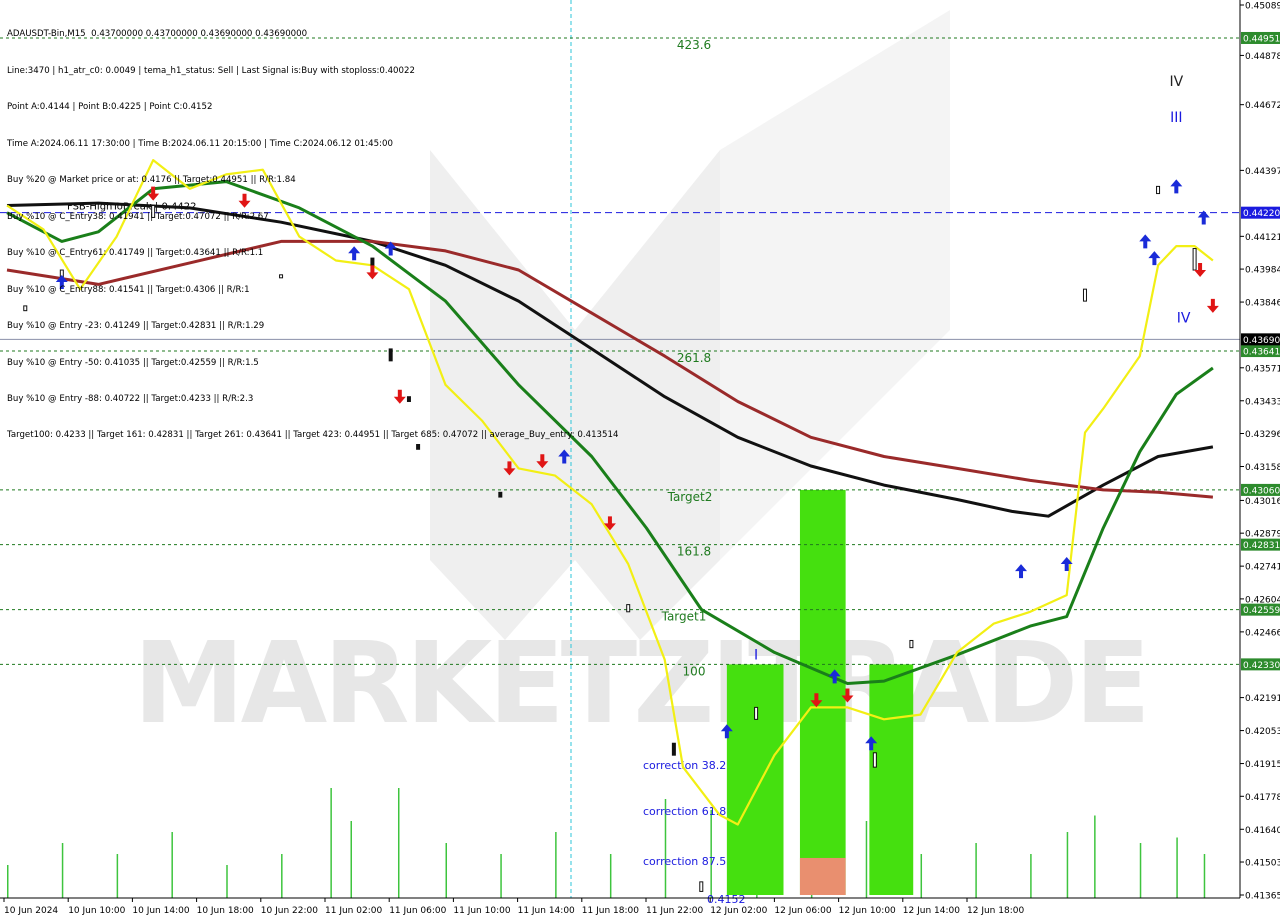  I want to click on level-price-label: 0.43060, so click(1261, 491).